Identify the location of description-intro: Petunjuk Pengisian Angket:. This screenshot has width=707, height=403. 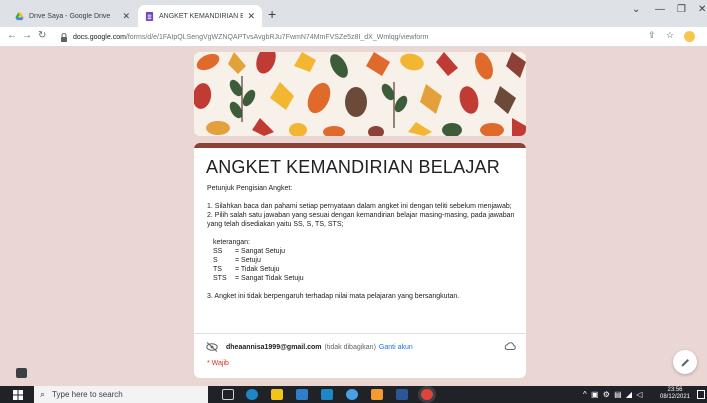
(250, 188).